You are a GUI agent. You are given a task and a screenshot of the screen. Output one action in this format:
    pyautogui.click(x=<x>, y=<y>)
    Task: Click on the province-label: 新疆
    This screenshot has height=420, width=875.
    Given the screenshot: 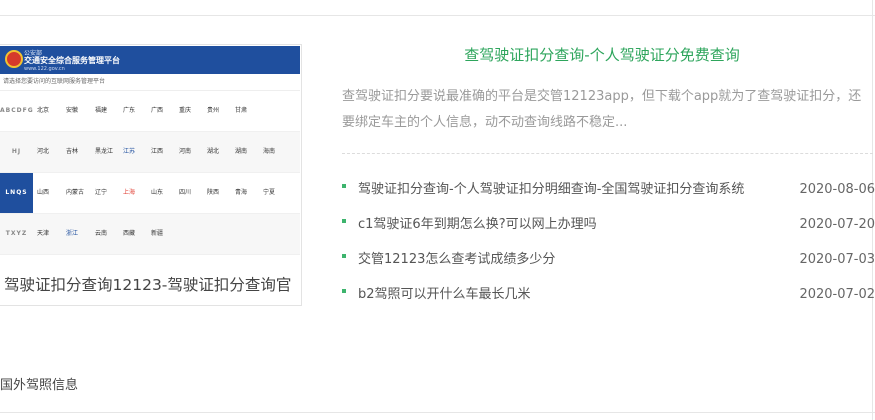 What is the action you would take?
    pyautogui.click(x=157, y=233)
    